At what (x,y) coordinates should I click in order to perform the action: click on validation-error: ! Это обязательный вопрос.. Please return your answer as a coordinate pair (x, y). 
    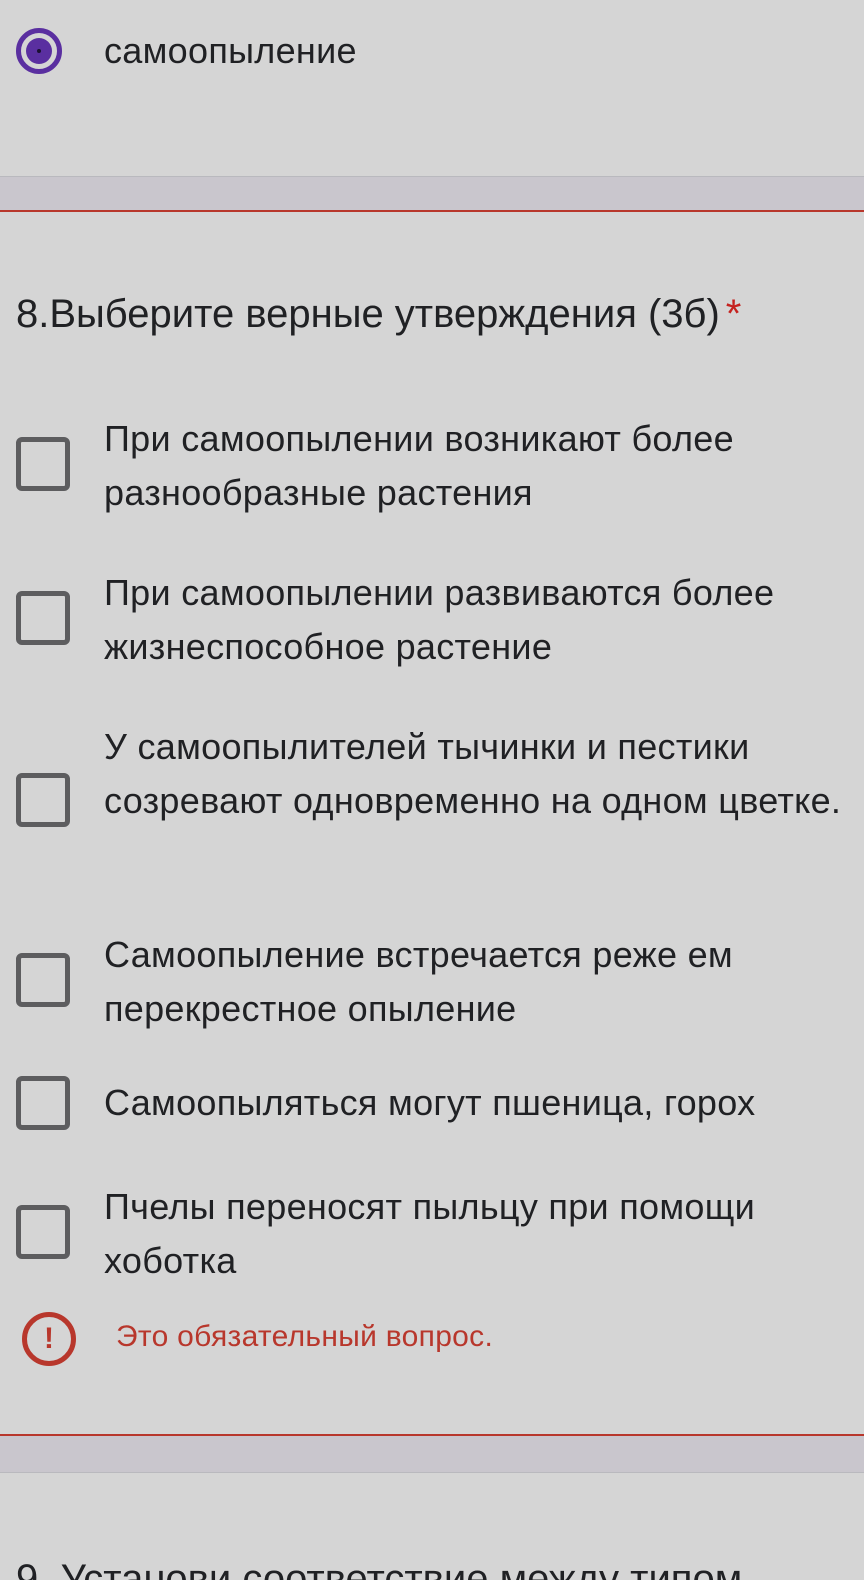
    Looking at the image, I should click on (432, 1338).